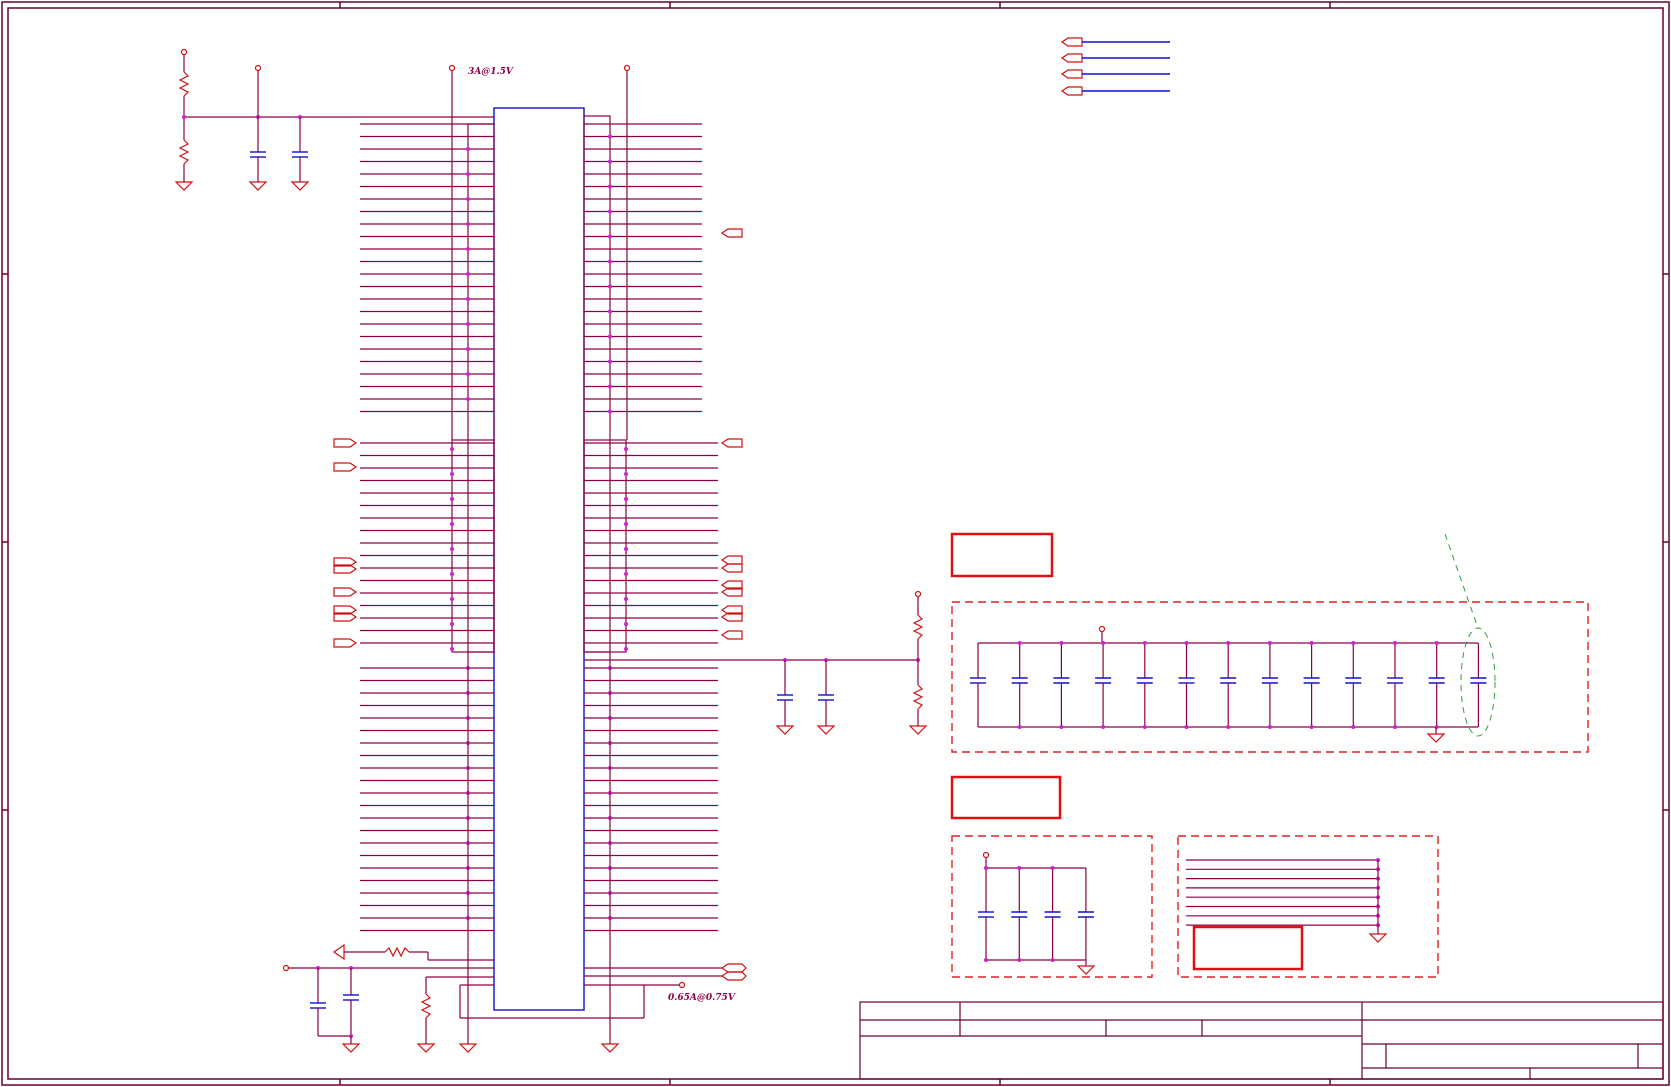 This screenshot has width=1671, height=1087. I want to click on vtt-current-note: 0.65A@0.75V, so click(702, 998).